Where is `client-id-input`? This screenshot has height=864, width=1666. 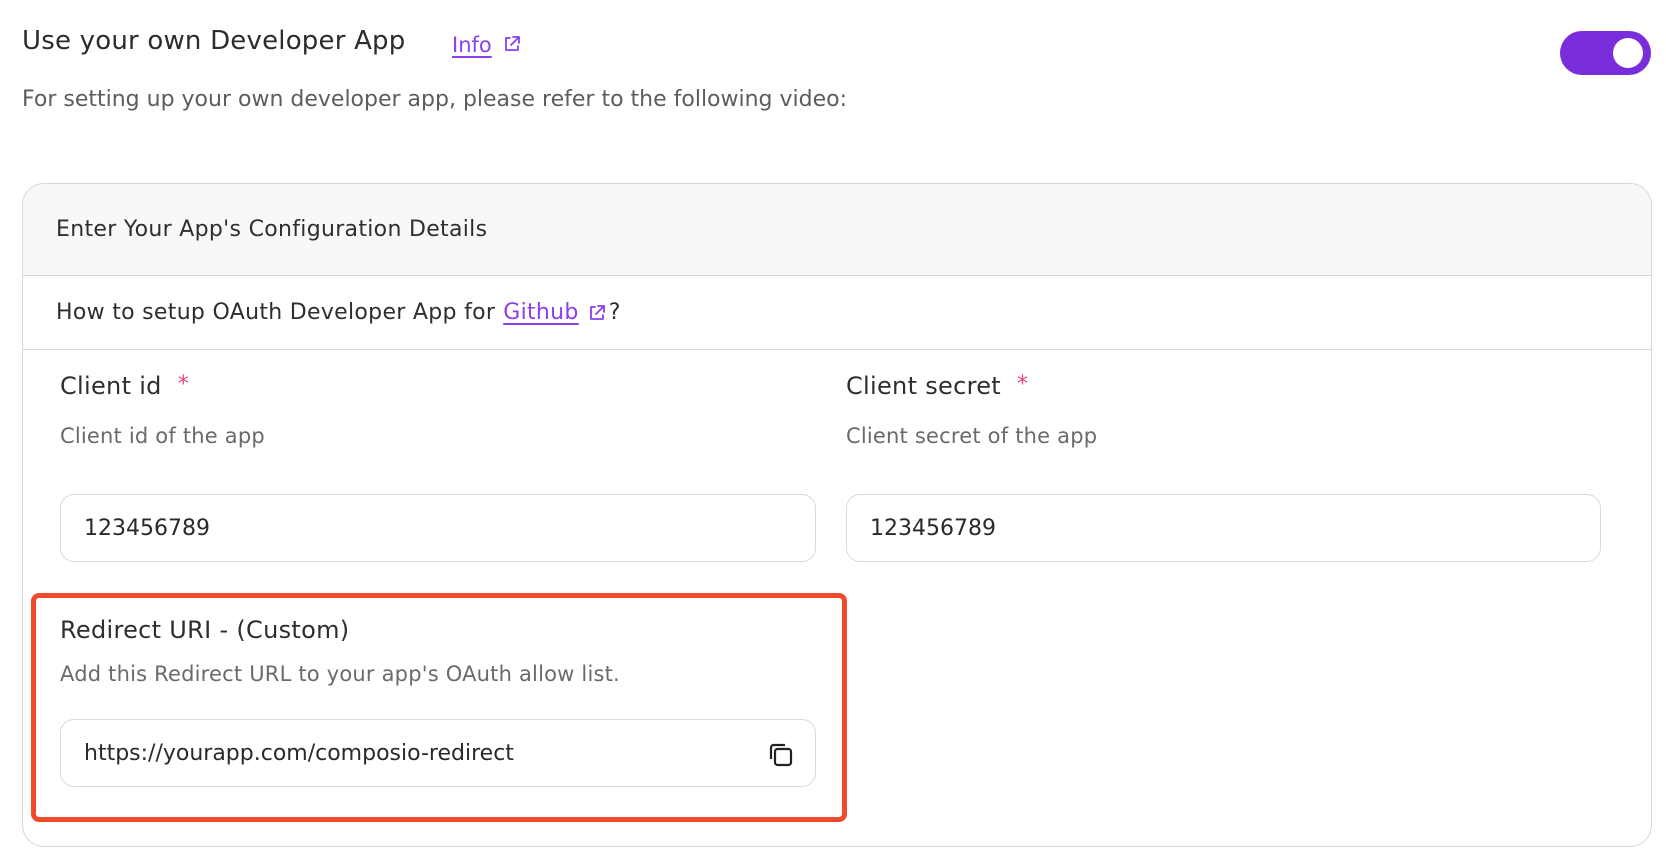 client-id-input is located at coordinates (438, 528).